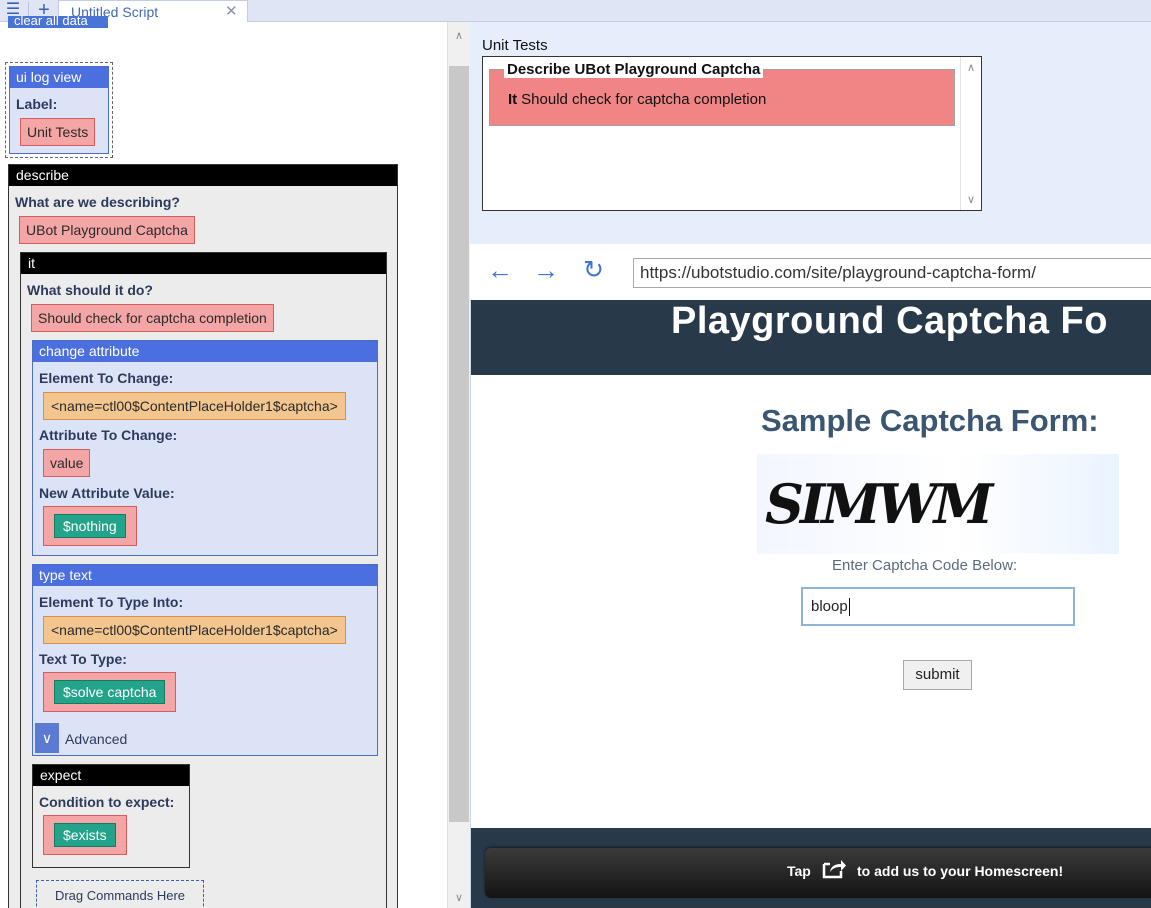  Describe the element at coordinates (59, 77) in the screenshot. I see `ui-log-view-header: ui log view` at that location.